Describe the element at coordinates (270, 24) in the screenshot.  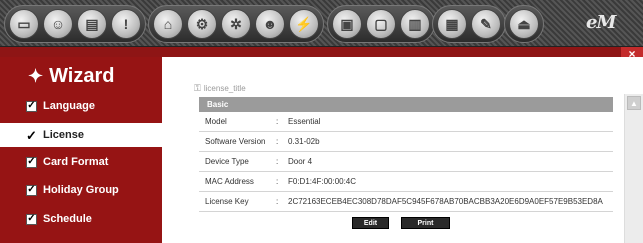
I see `person-settings-icon: ☻` at that location.